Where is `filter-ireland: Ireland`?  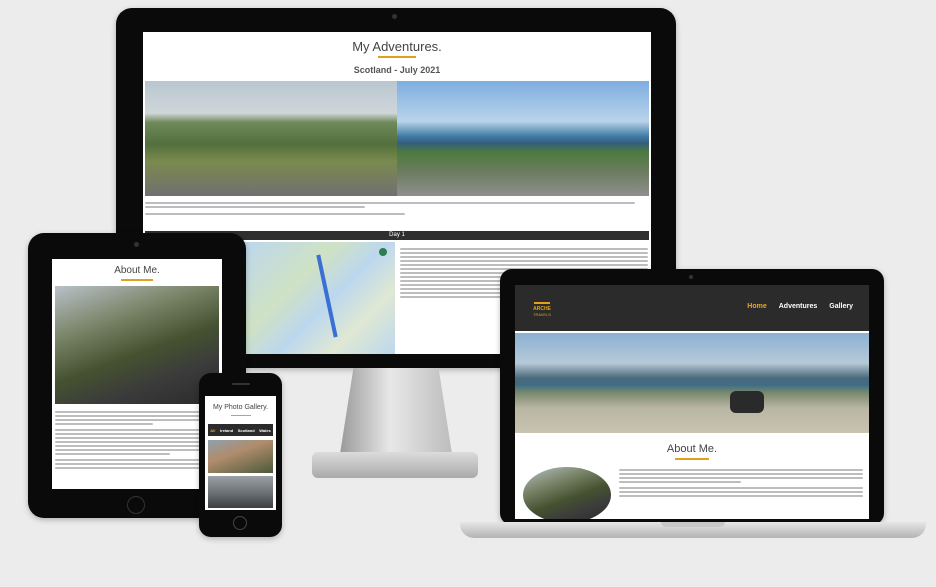 filter-ireland: Ireland is located at coordinates (226, 430).